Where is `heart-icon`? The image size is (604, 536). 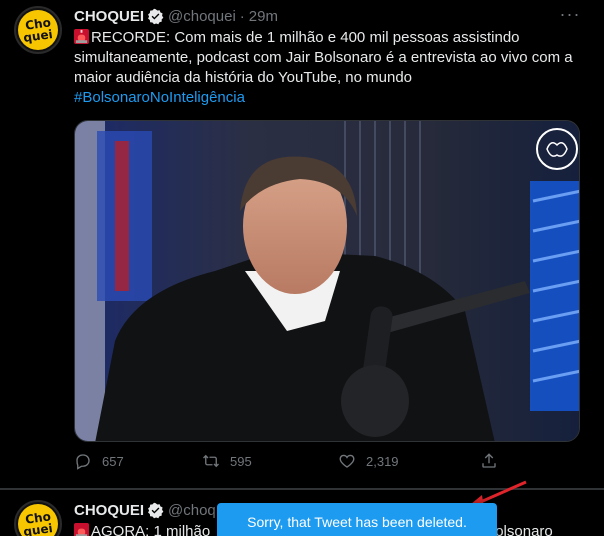
heart-icon is located at coordinates (347, 461).